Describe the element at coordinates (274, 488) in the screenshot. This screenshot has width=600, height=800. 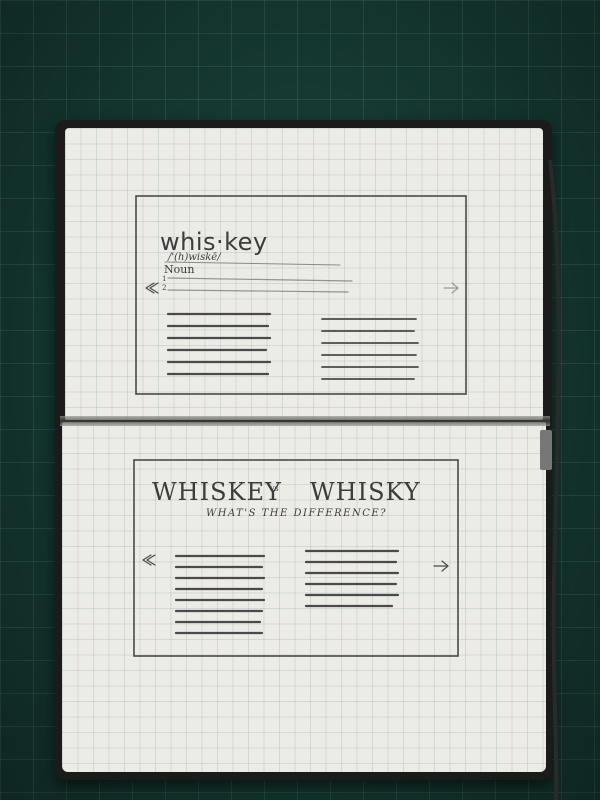
I see `versus-label: vs` at that location.